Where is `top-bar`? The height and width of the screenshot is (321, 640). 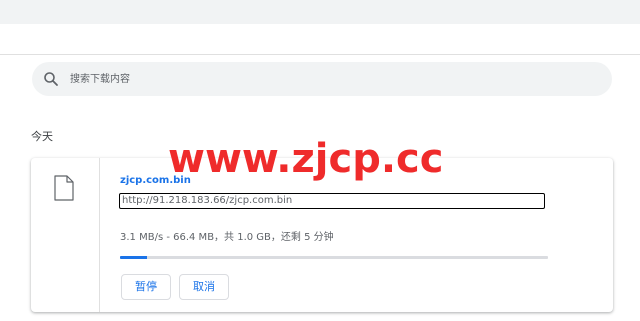 top-bar is located at coordinates (320, 12).